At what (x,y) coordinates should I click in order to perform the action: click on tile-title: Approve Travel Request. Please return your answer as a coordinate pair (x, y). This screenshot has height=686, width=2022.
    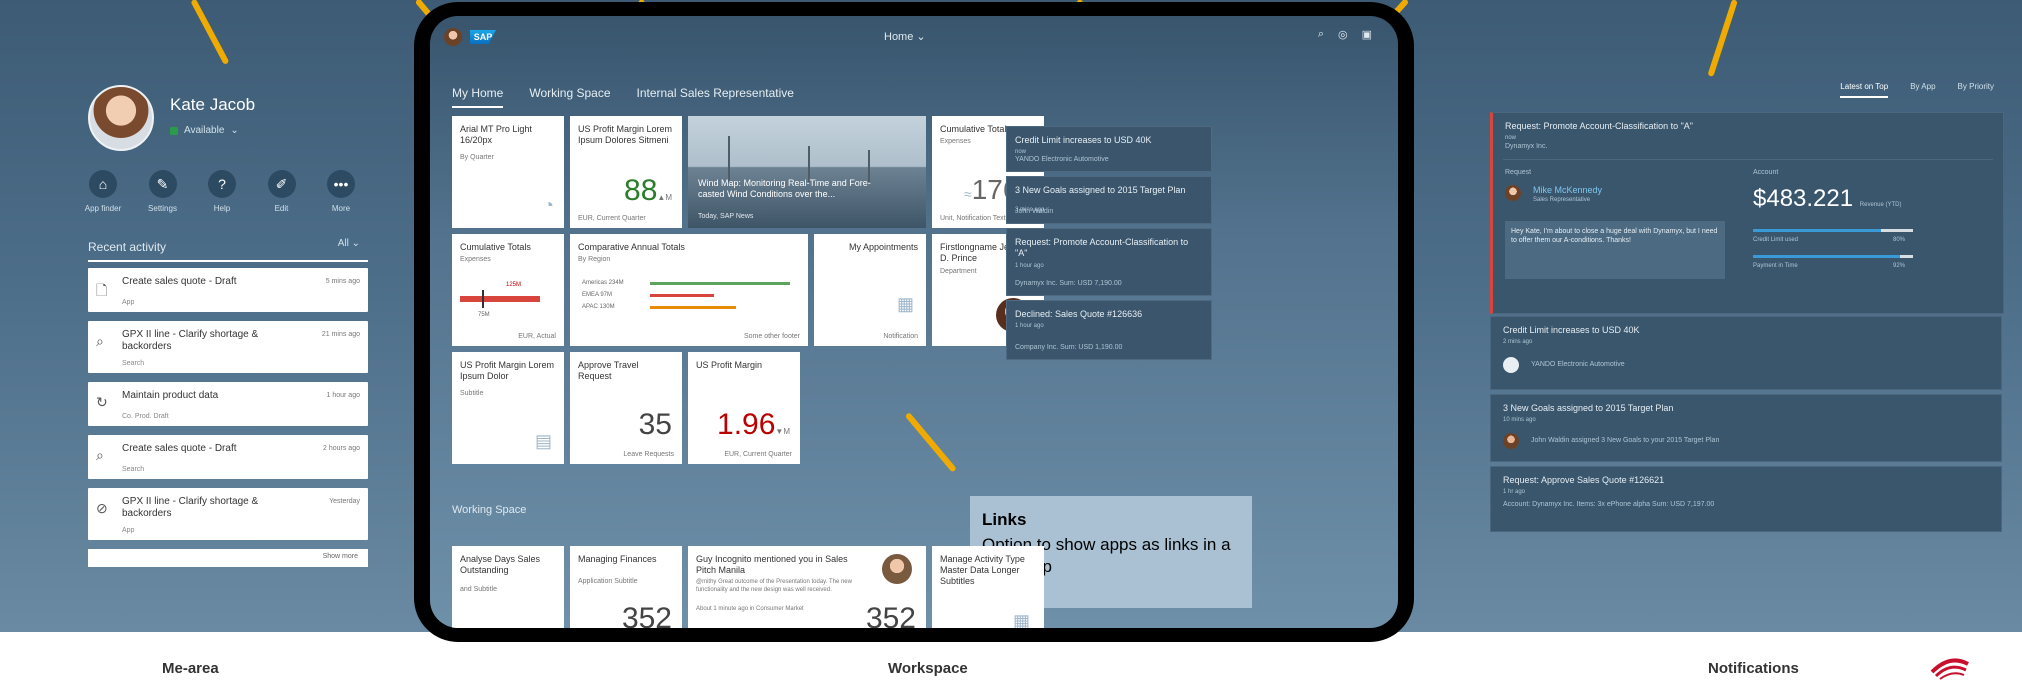
    Looking at the image, I should click on (608, 370).